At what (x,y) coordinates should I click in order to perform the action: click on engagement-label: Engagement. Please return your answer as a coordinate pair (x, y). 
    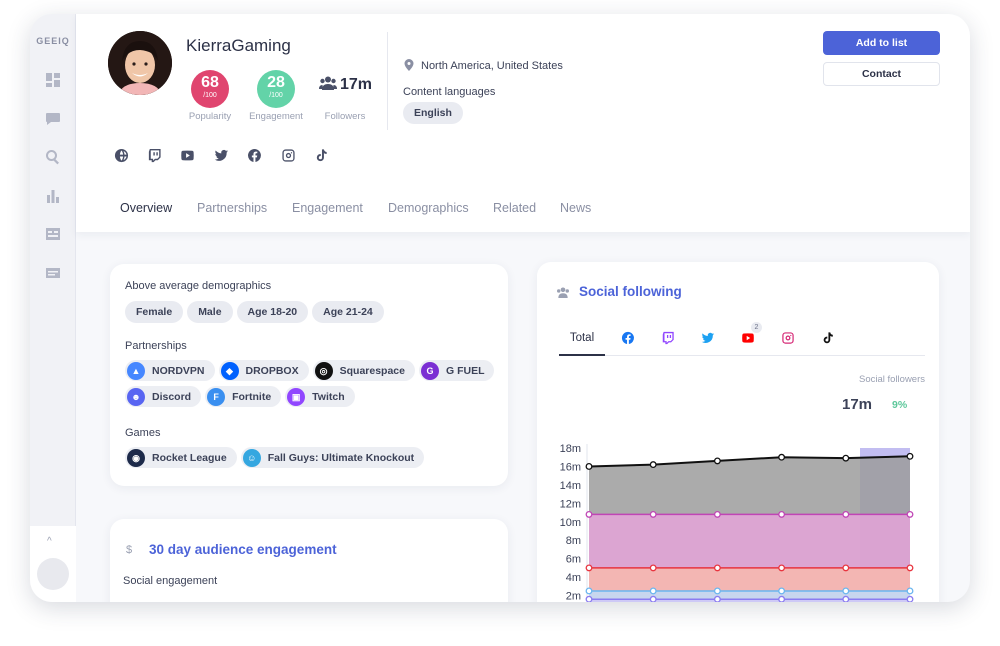
    Looking at the image, I should click on (276, 116).